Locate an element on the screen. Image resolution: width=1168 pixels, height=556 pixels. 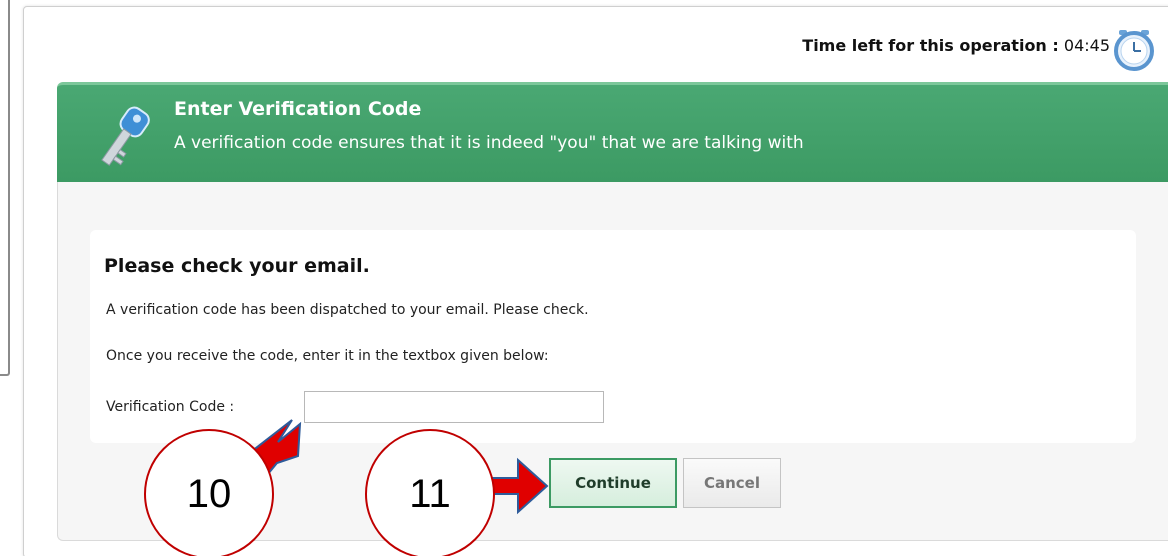
verification-code-label: Verification Code : is located at coordinates (170, 407).